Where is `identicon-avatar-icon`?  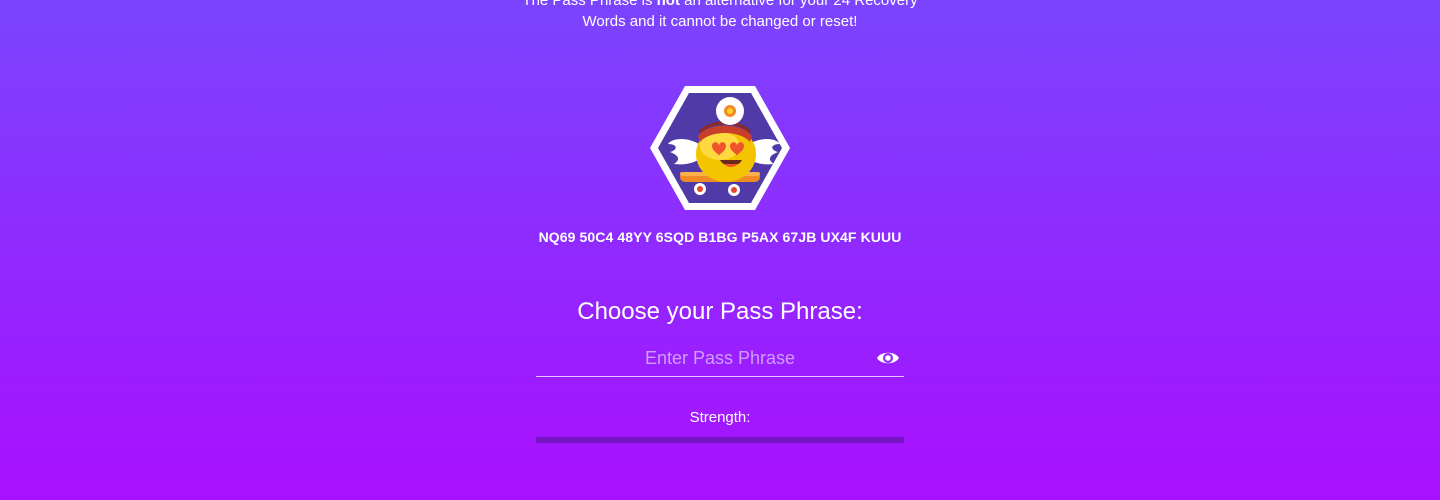
identicon-avatar-icon is located at coordinates (720, 148).